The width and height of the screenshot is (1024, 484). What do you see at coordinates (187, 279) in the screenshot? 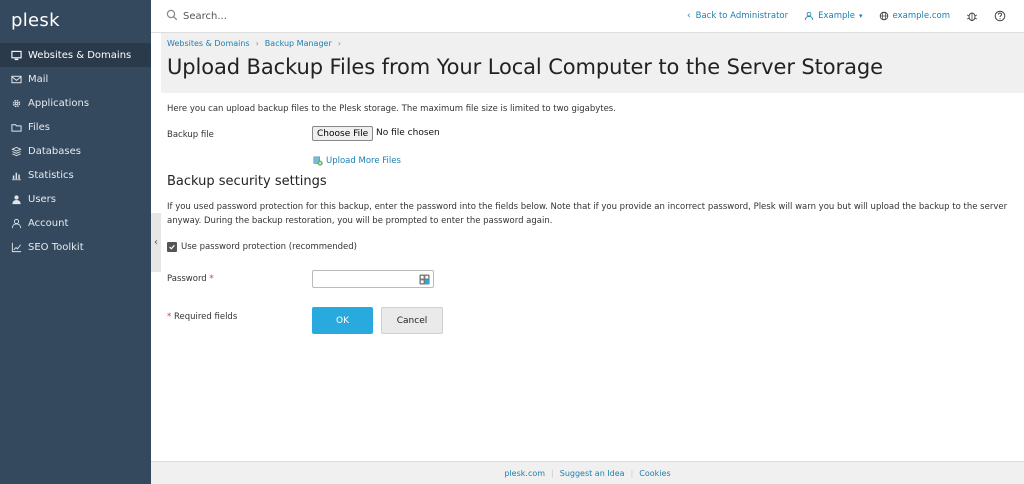
I see `password-label-text: Password` at bounding box center [187, 279].